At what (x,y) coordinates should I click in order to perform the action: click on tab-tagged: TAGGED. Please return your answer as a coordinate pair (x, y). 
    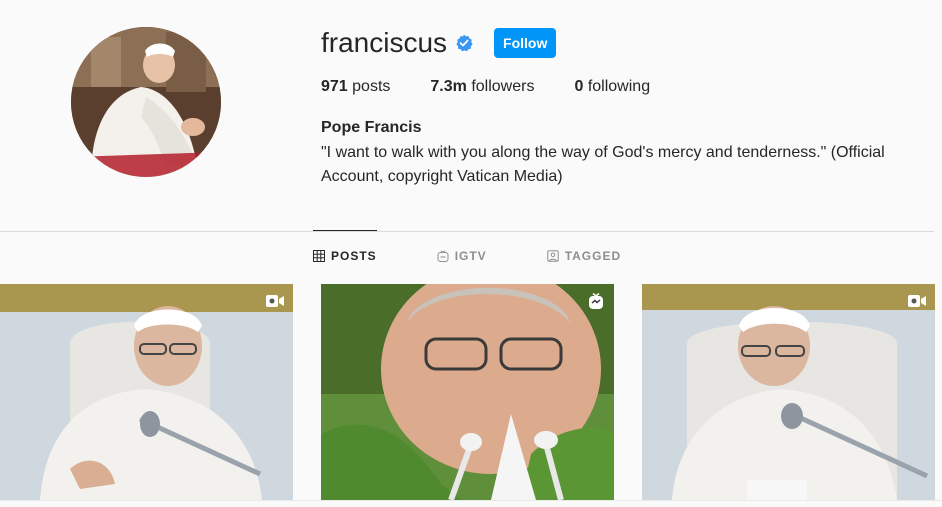
    Looking at the image, I should click on (584, 256).